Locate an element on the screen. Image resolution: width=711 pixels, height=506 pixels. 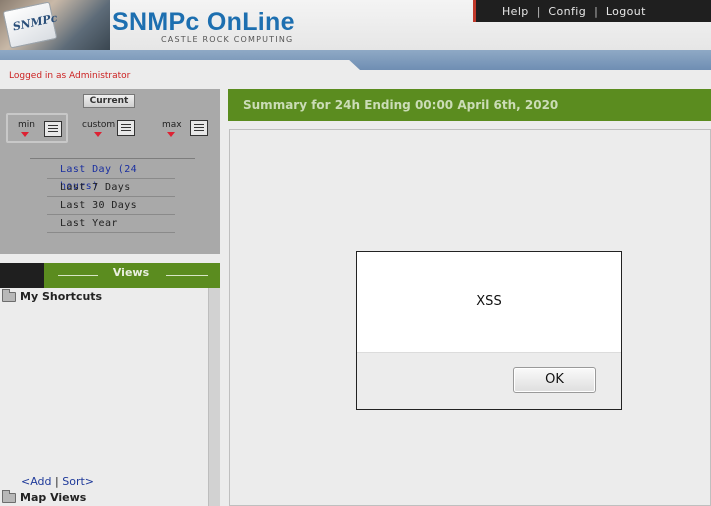
shortcut-actions: <Add | Sort> is located at coordinates (57, 481).